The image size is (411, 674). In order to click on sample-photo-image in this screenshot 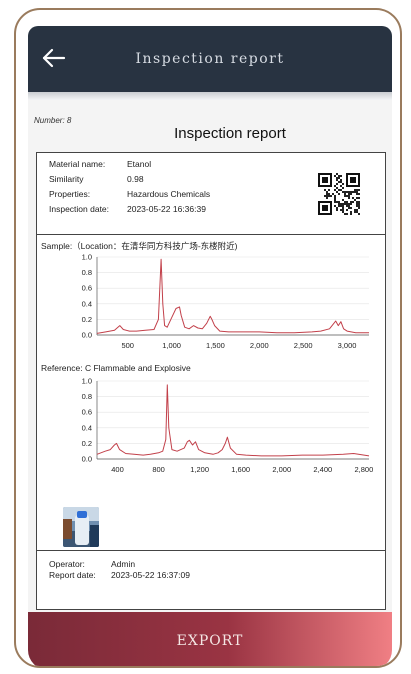, I will do `click(81, 527)`.